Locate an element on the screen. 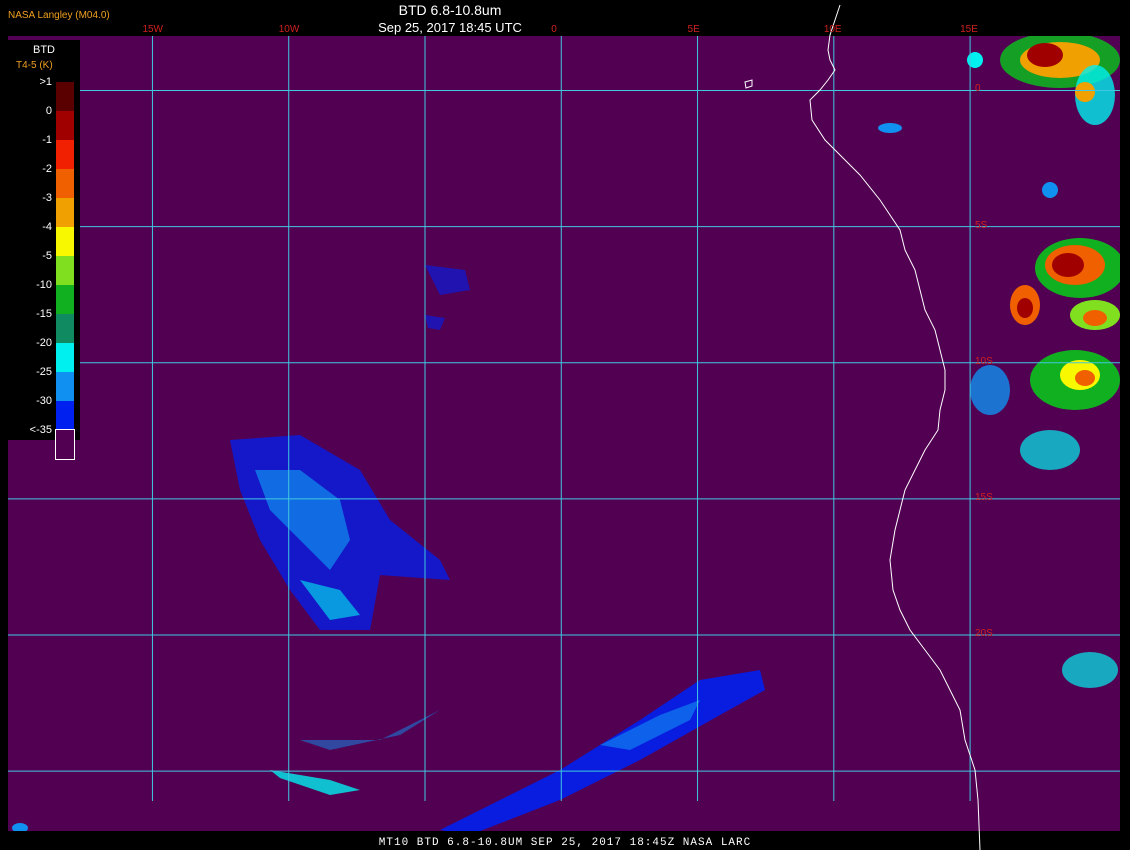 This screenshot has height=850, width=1130. latitude-label: 15S is located at coordinates (984, 497).